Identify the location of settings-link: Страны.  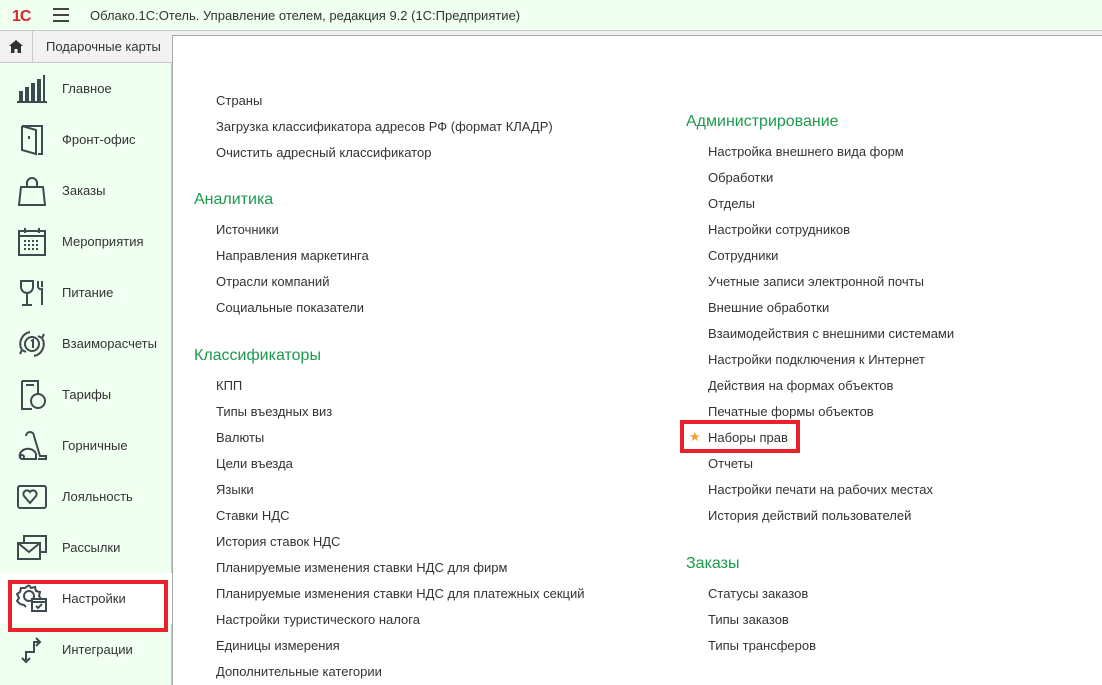
(239, 100).